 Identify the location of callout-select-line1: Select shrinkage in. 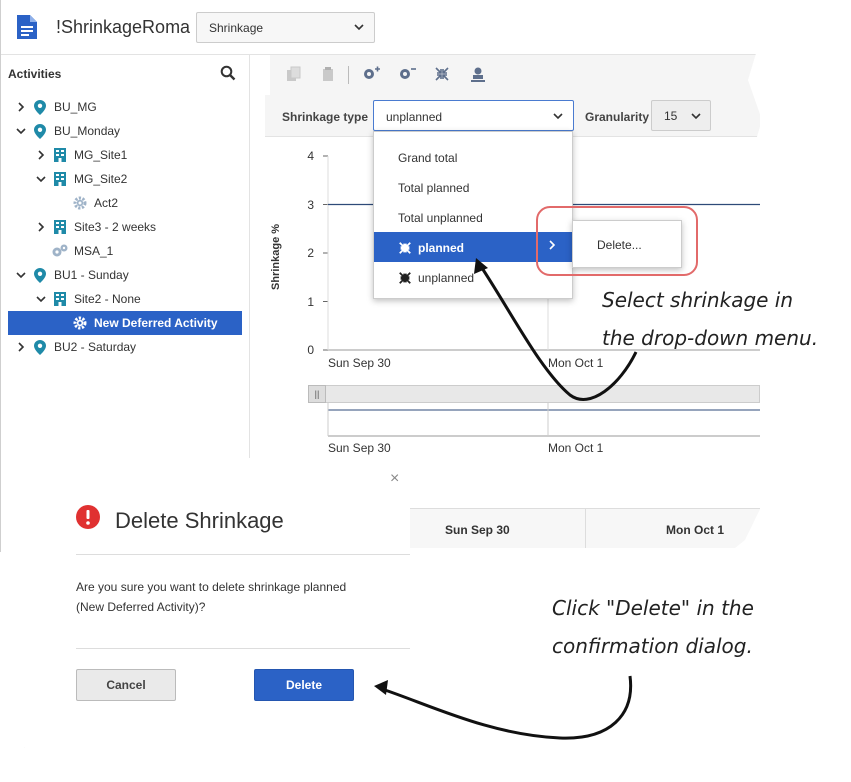
(698, 300).